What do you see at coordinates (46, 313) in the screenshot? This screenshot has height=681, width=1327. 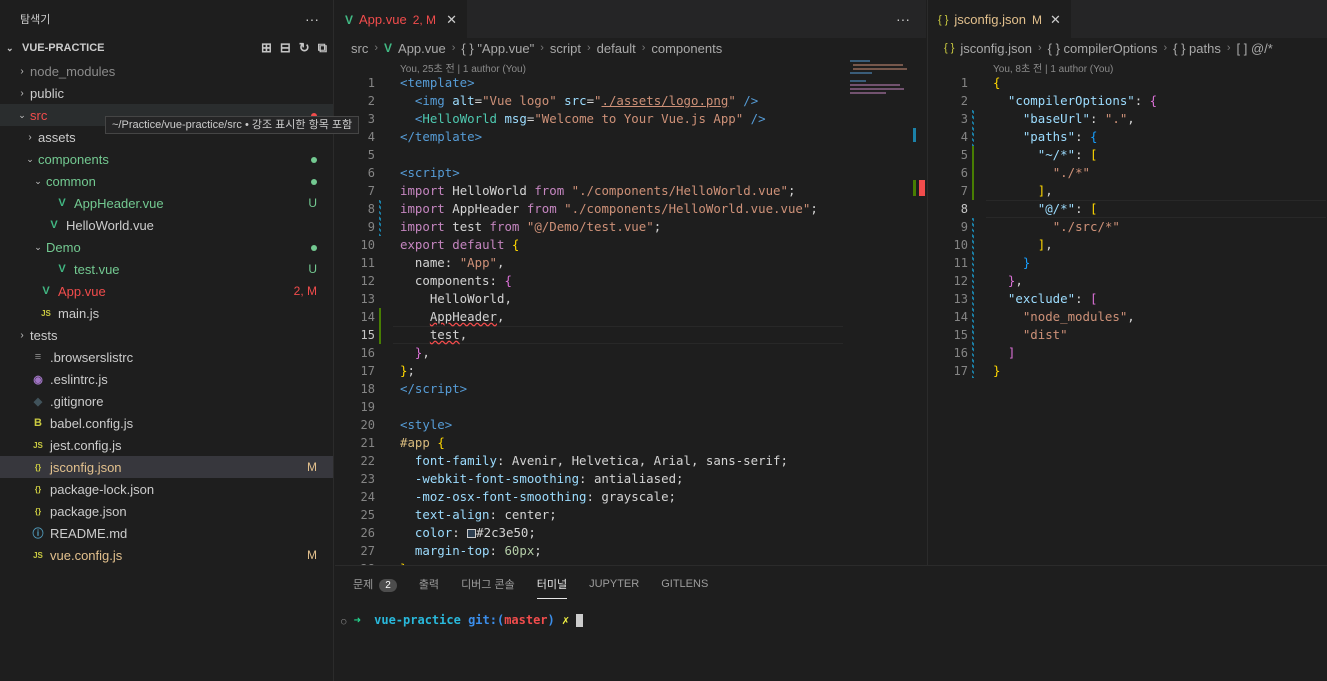 I see `js-icon: JS` at bounding box center [46, 313].